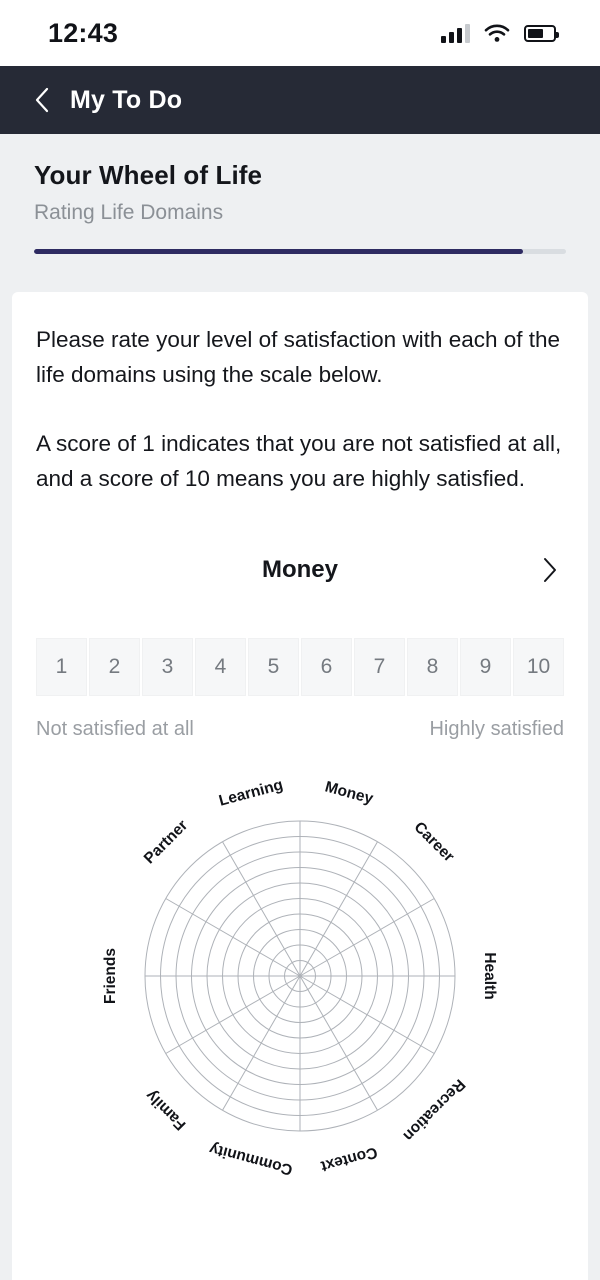 Image resolution: width=600 pixels, height=1280 pixels. What do you see at coordinates (434, 842) in the screenshot?
I see `wheel-label-career: Career` at bounding box center [434, 842].